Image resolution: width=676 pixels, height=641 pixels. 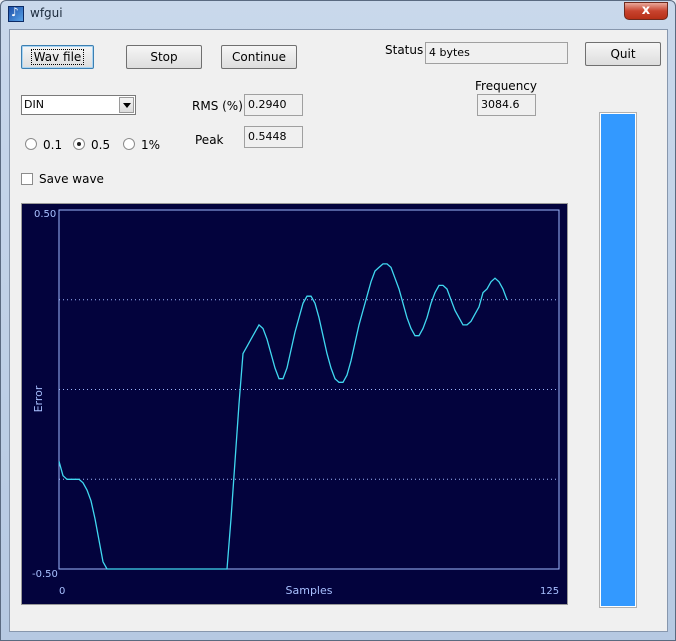 What do you see at coordinates (78, 105) in the screenshot?
I see `weighting-select: DIN` at bounding box center [78, 105].